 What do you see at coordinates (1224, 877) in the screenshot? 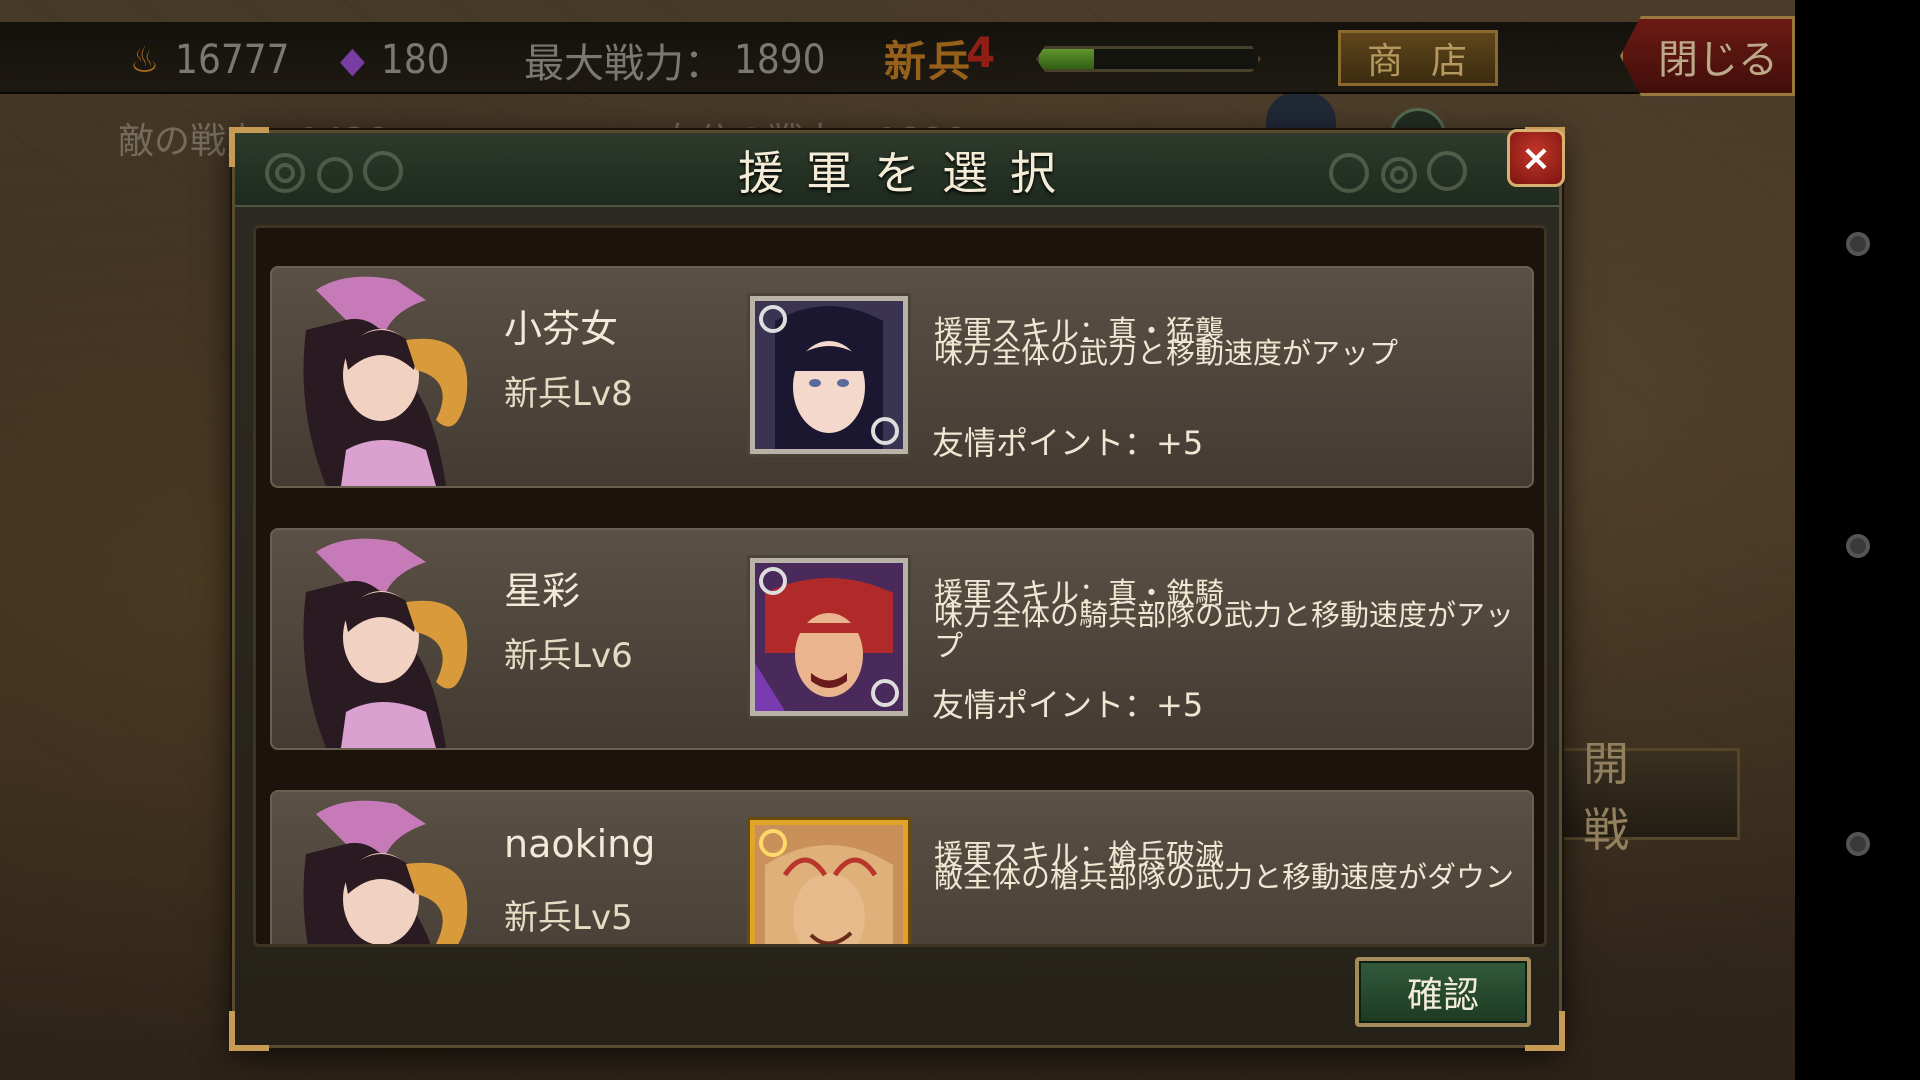
I see `skill-description: 敵全体の槍兵部隊の武力と移動速度がダウン` at bounding box center [1224, 877].